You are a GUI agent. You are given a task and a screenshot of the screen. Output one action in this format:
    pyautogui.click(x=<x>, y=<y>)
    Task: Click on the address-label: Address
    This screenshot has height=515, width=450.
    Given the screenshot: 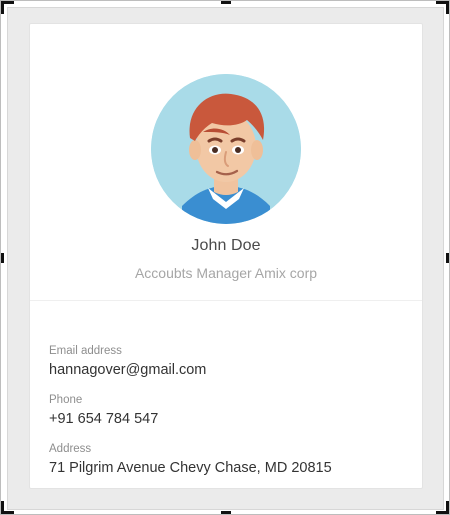 What is the action you would take?
    pyautogui.click(x=70, y=449)
    